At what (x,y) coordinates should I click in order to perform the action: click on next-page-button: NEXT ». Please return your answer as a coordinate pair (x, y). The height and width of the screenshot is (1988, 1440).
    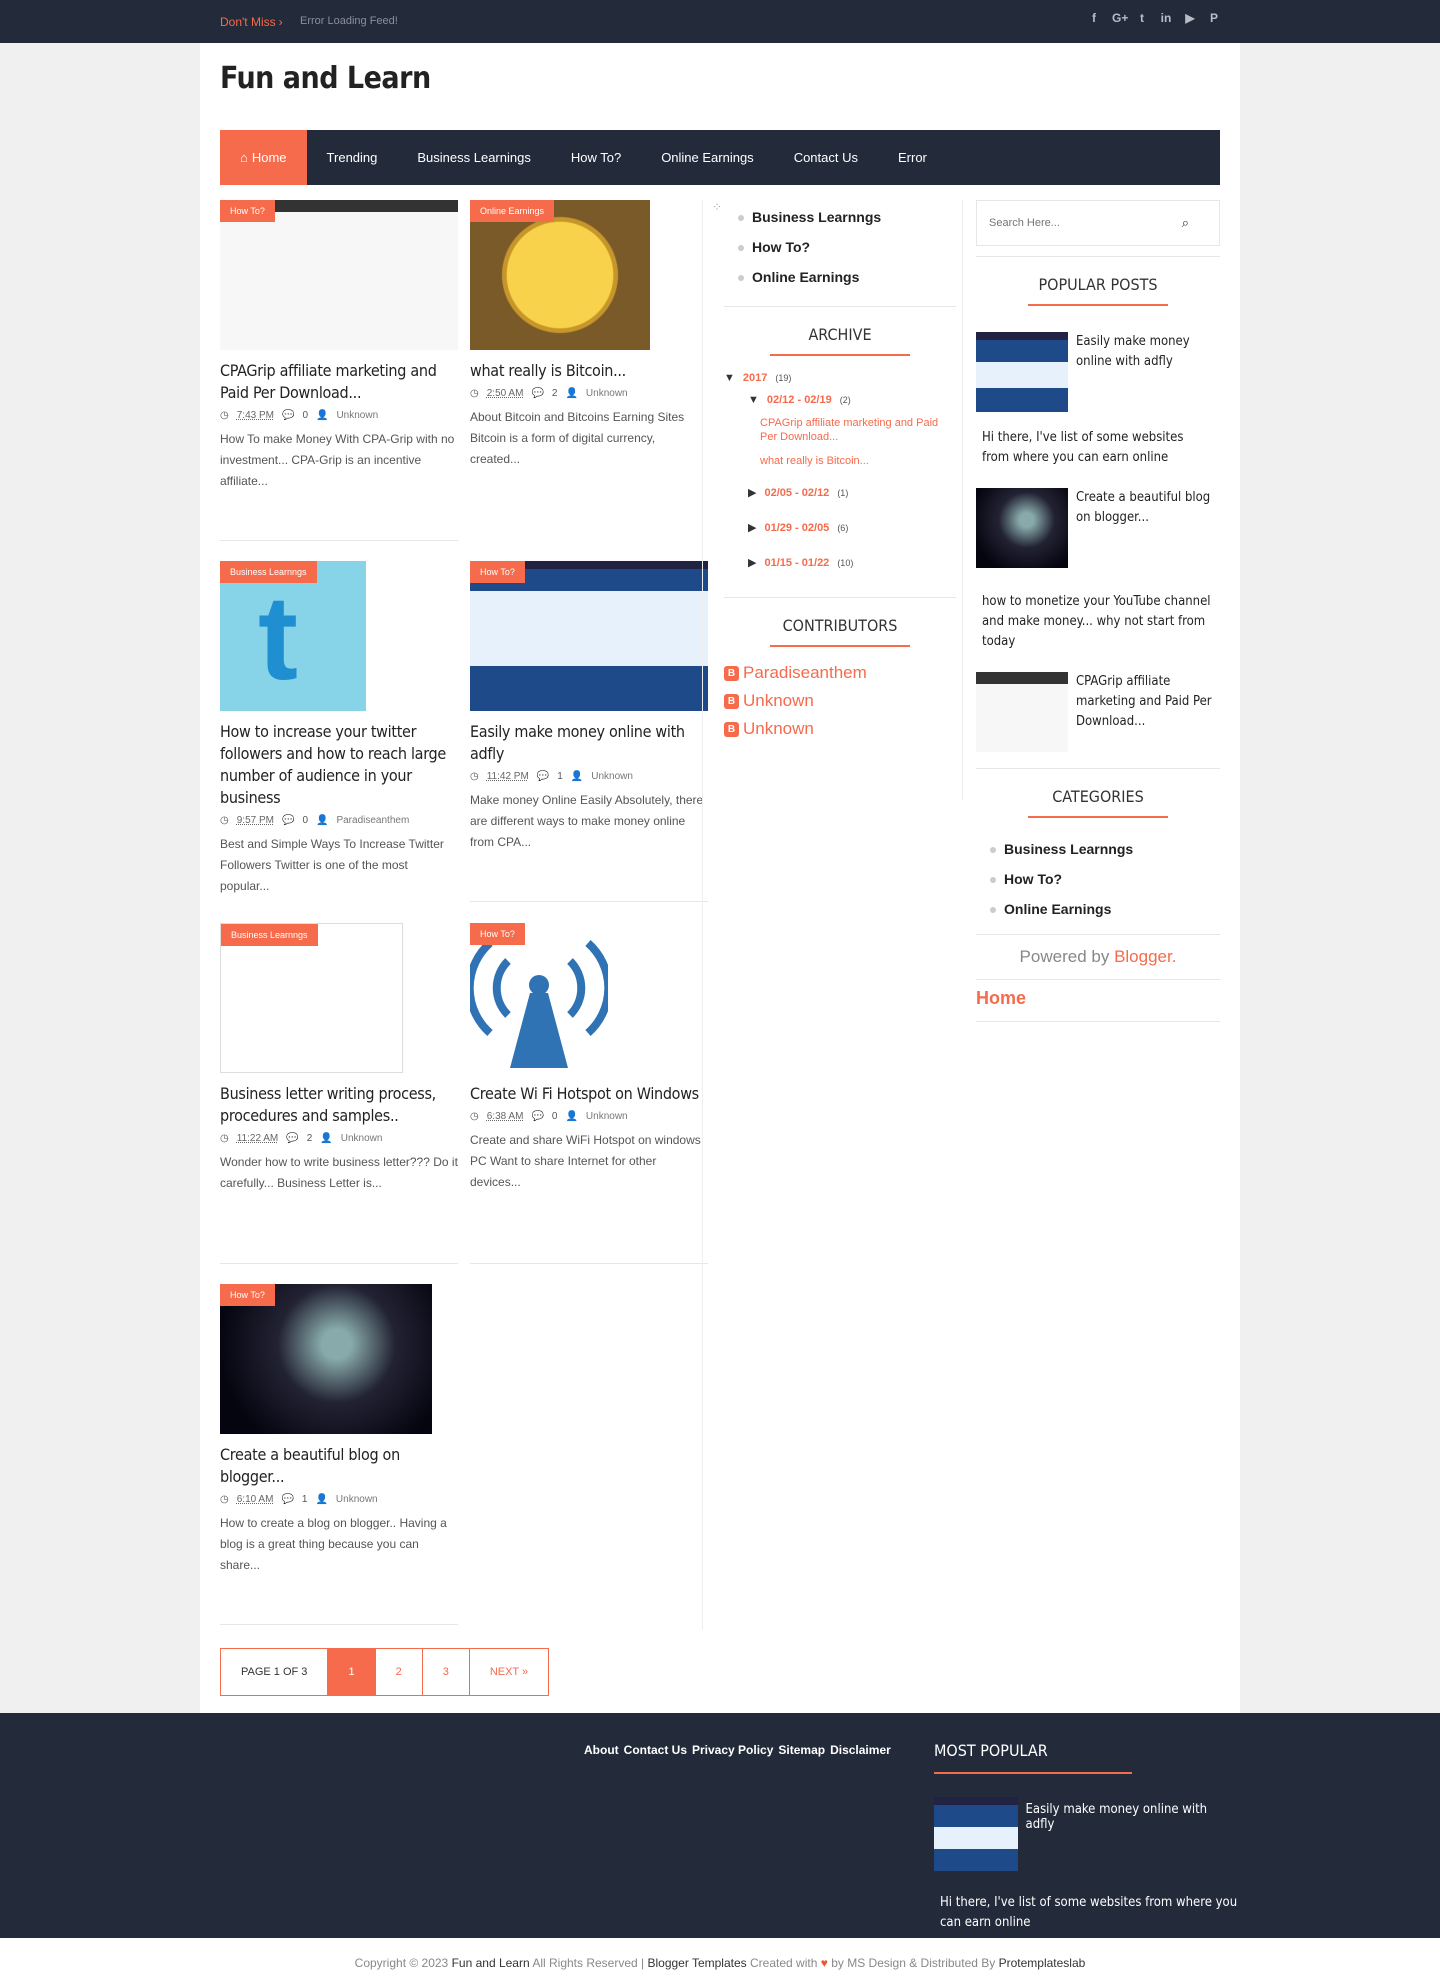
    Looking at the image, I should click on (509, 1672).